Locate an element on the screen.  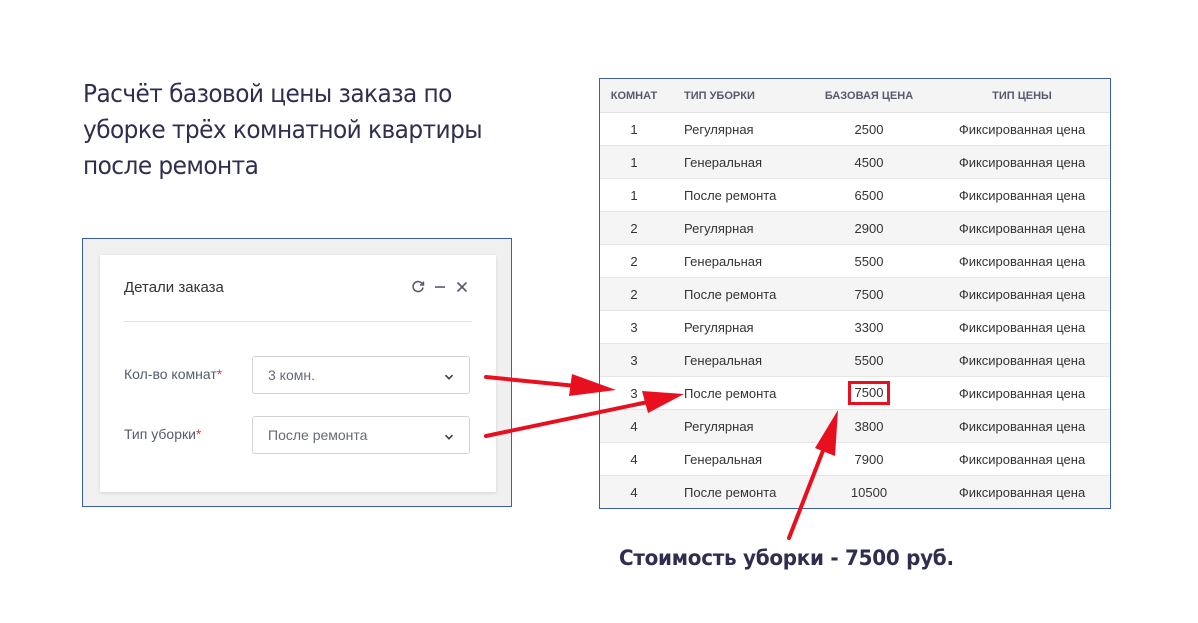
cell-base-price: 2500 is located at coordinates (869, 129).